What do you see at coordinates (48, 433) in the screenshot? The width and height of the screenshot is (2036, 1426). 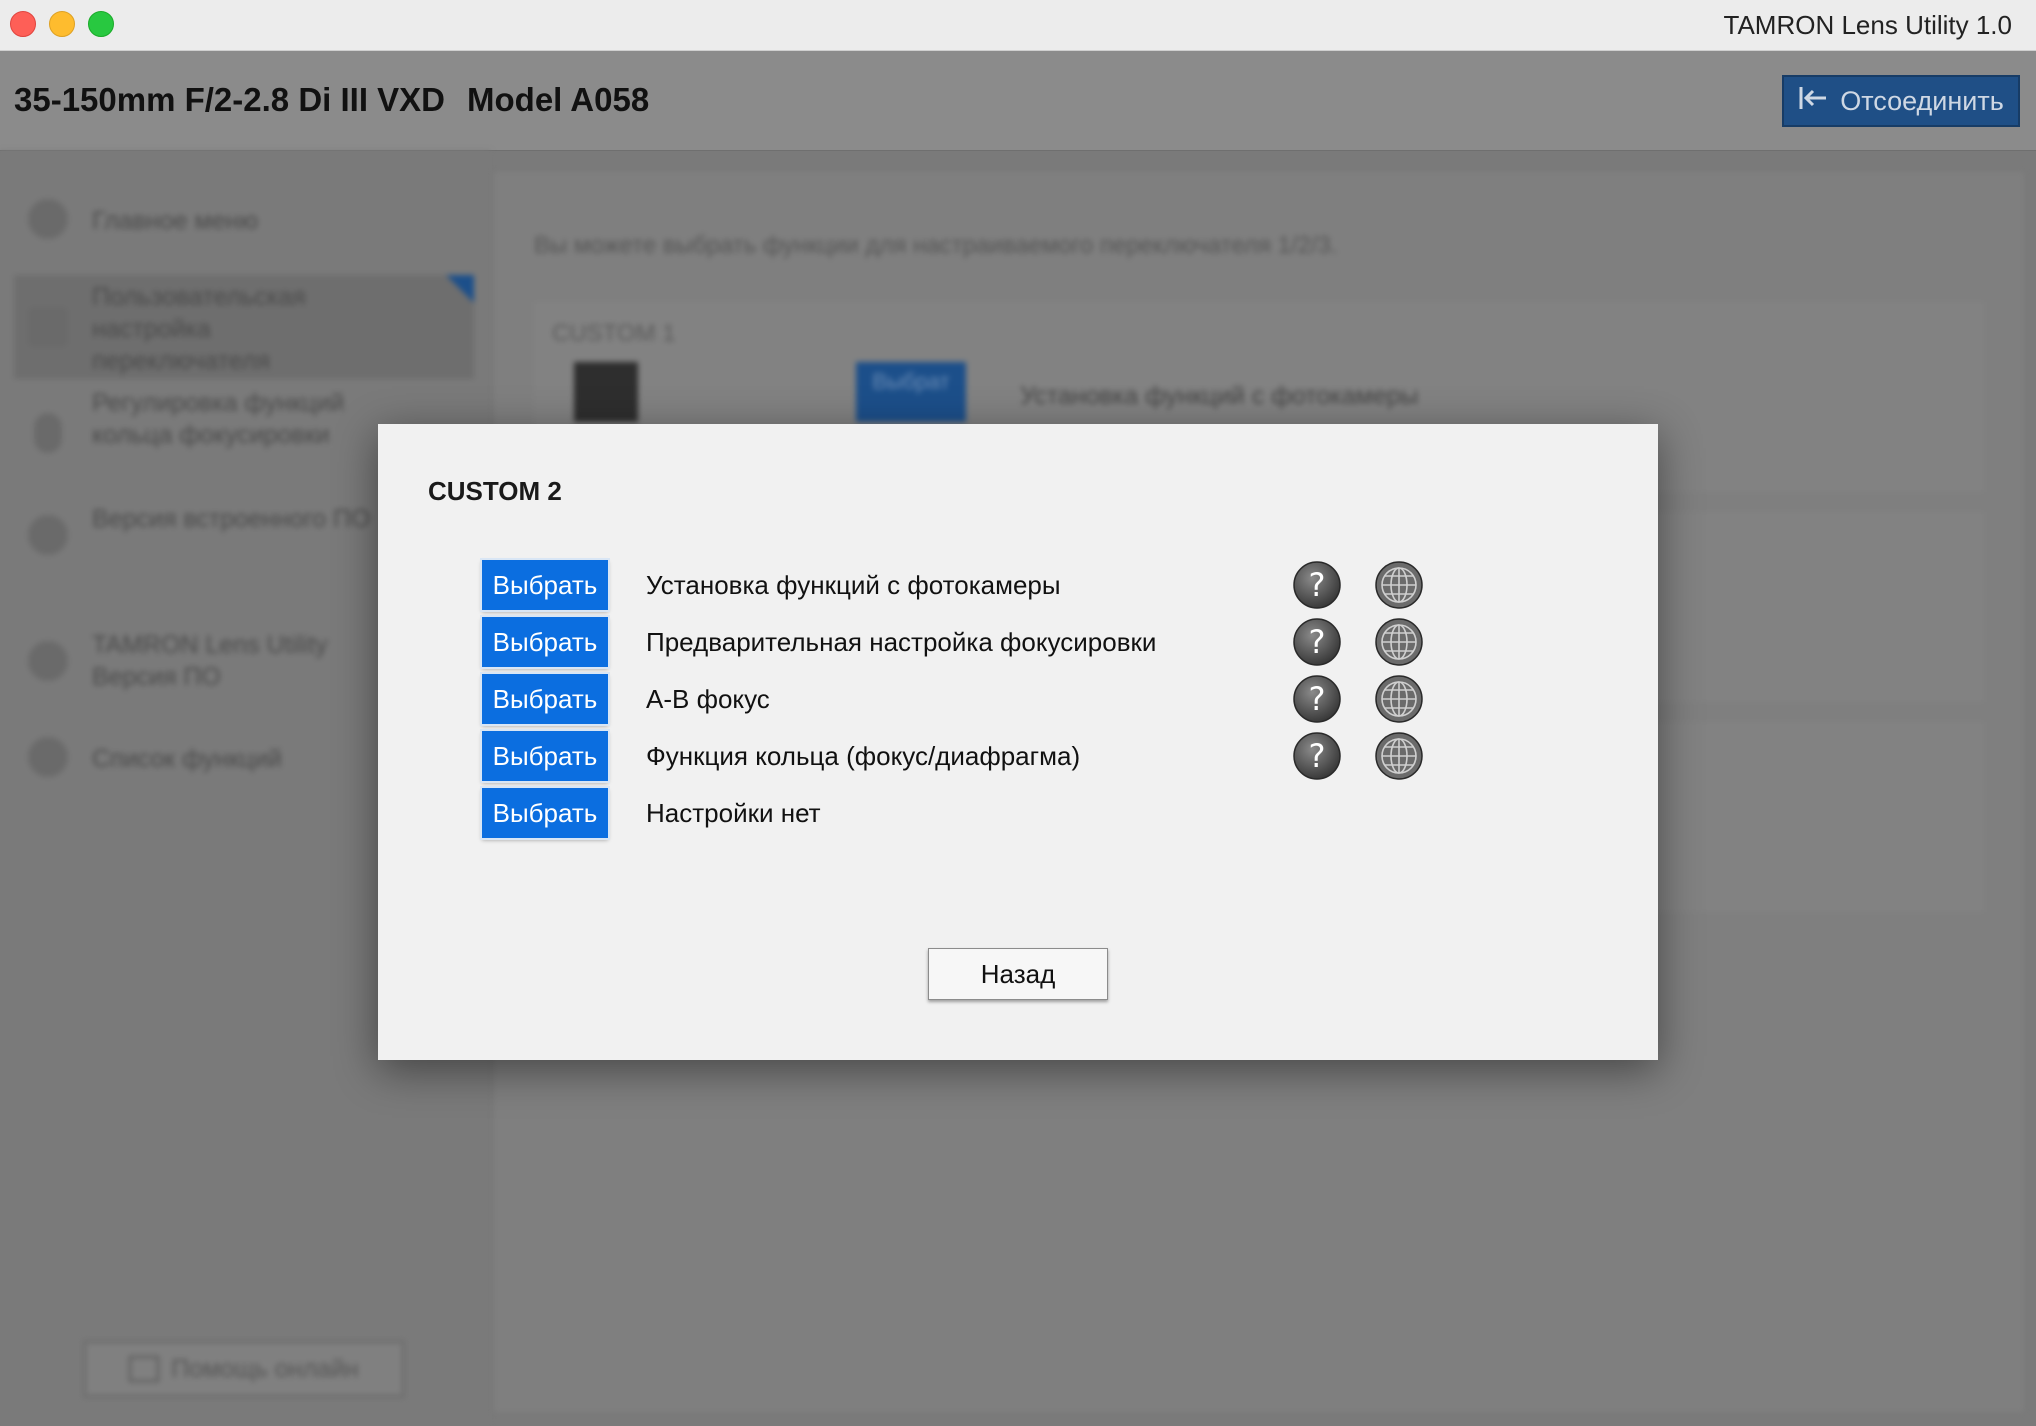 I see `ring-icon` at bounding box center [48, 433].